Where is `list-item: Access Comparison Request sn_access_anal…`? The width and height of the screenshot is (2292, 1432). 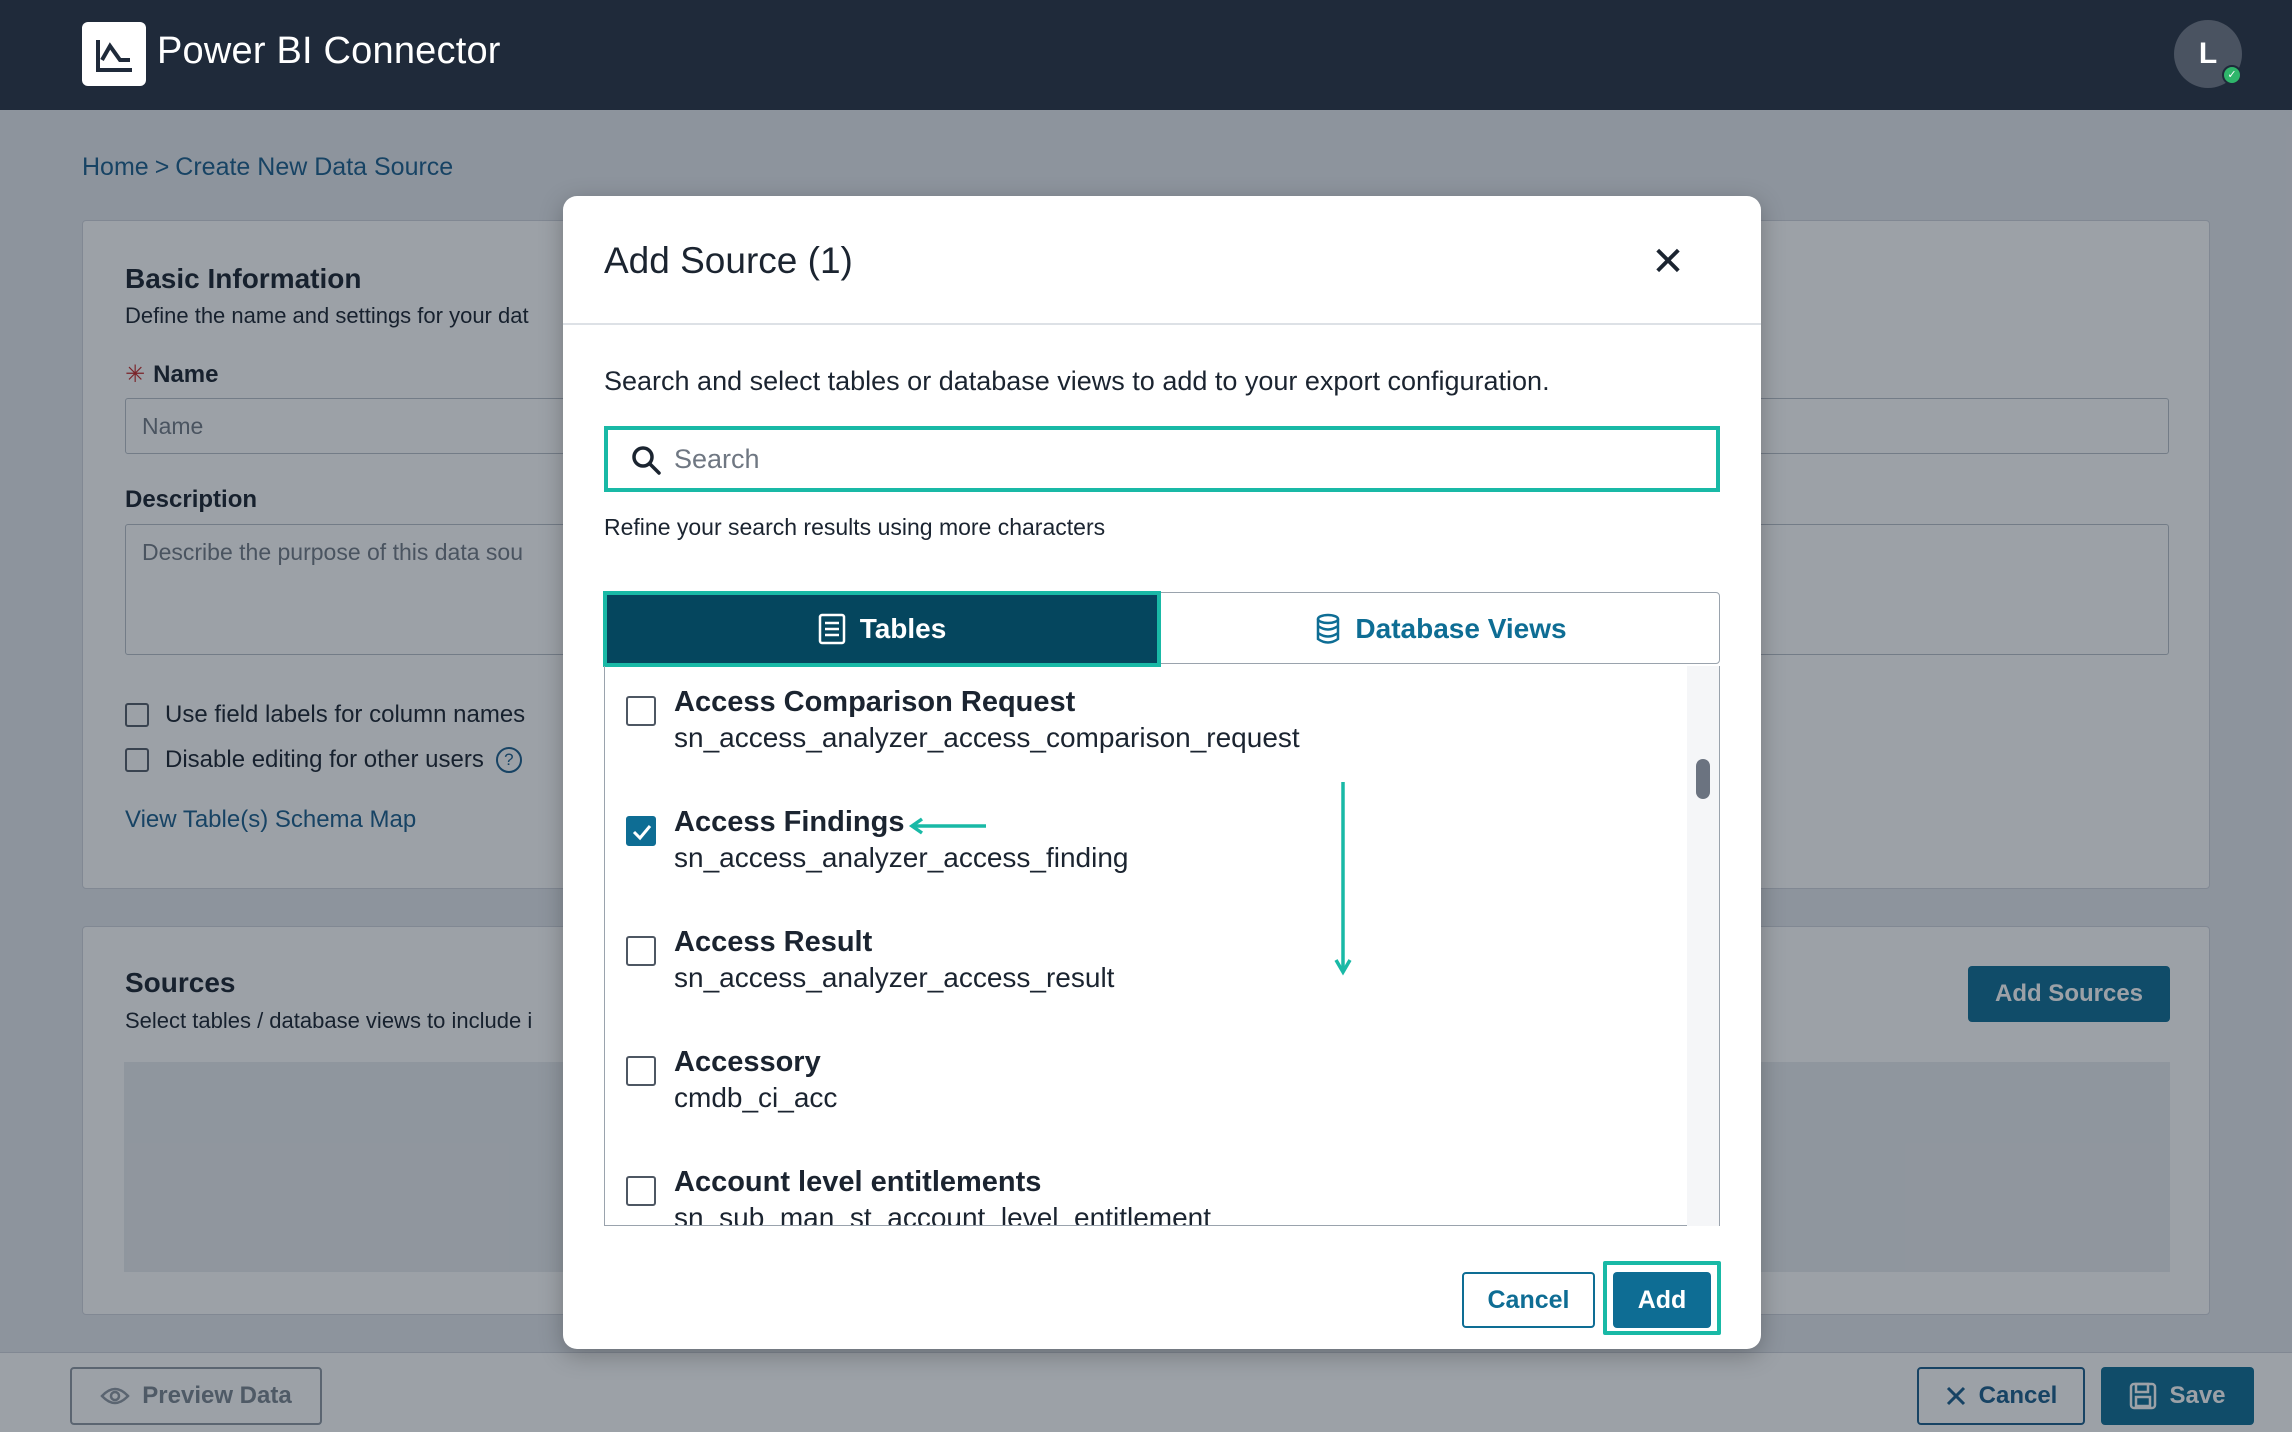
list-item: Access Comparison Request sn_access_anal… is located at coordinates (1145, 726).